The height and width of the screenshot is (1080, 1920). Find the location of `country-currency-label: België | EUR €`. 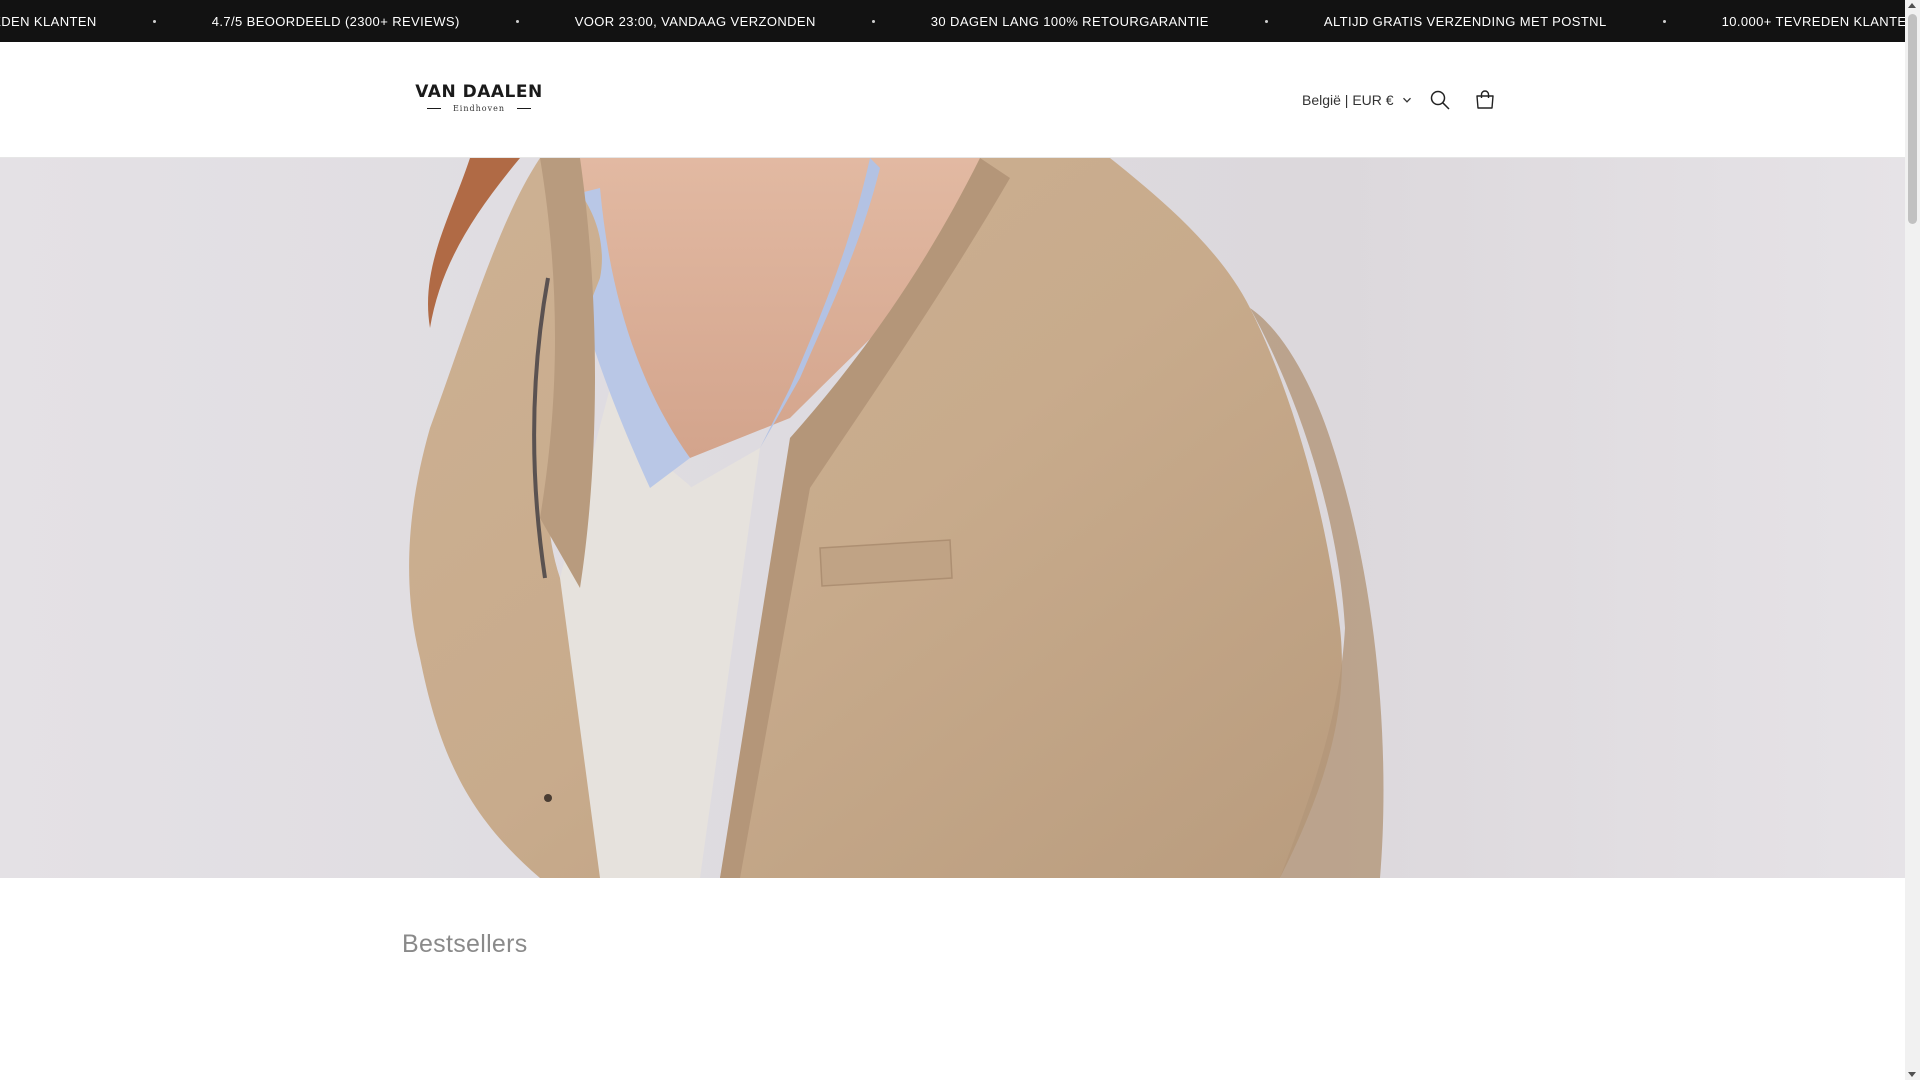

country-currency-label: België | EUR € is located at coordinates (1348, 100).